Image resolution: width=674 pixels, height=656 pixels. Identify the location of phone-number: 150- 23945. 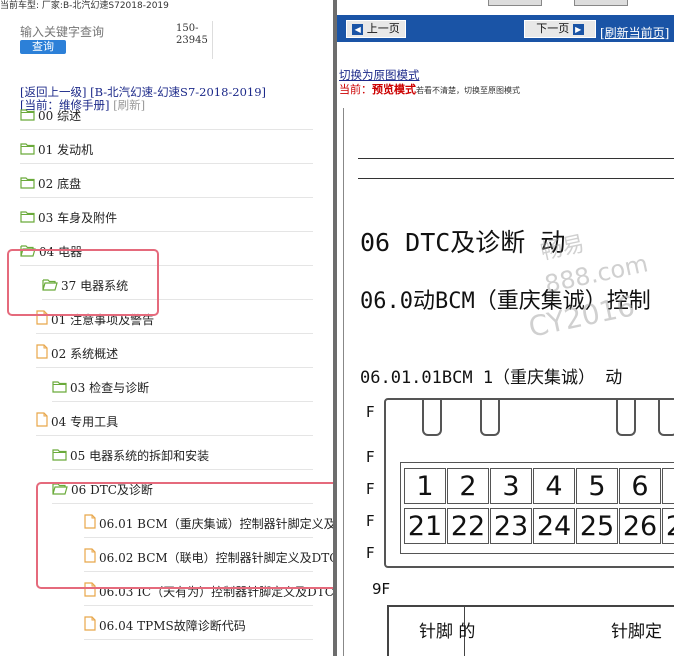
(192, 35).